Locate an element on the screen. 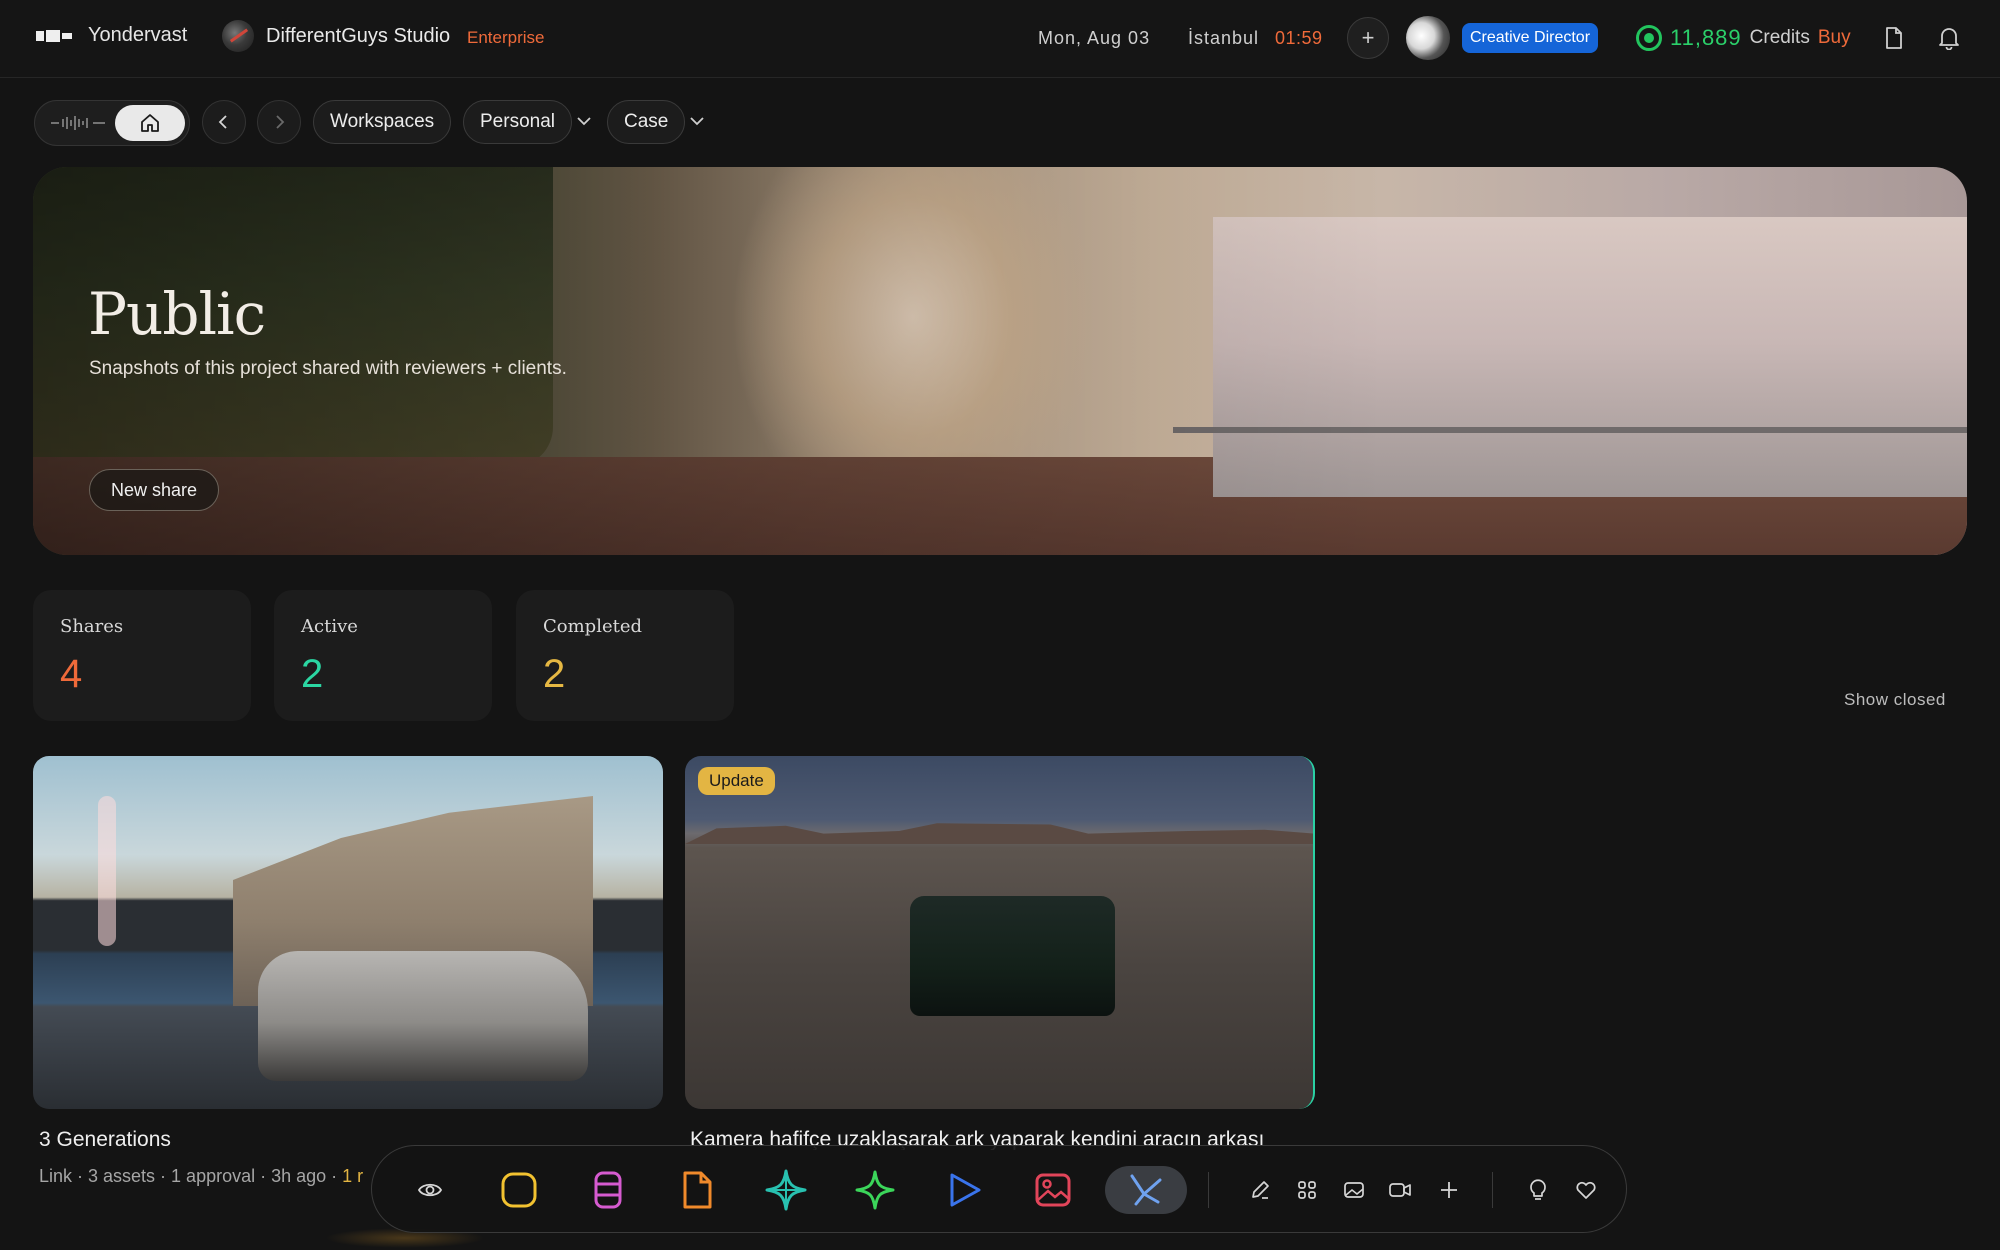  studio-name: DifferentGuys Studio is located at coordinates (358, 35).